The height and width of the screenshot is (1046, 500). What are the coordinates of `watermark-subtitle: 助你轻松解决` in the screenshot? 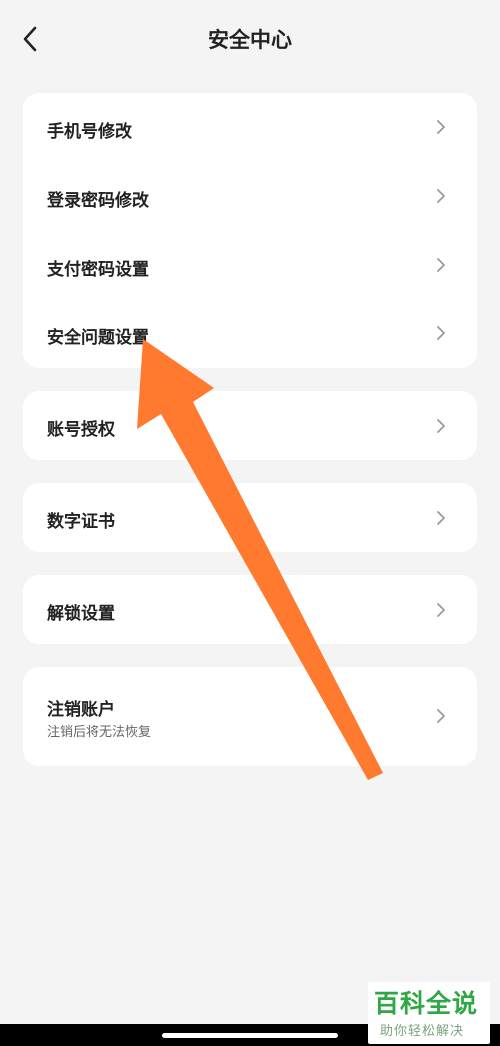 It's located at (422, 1031).